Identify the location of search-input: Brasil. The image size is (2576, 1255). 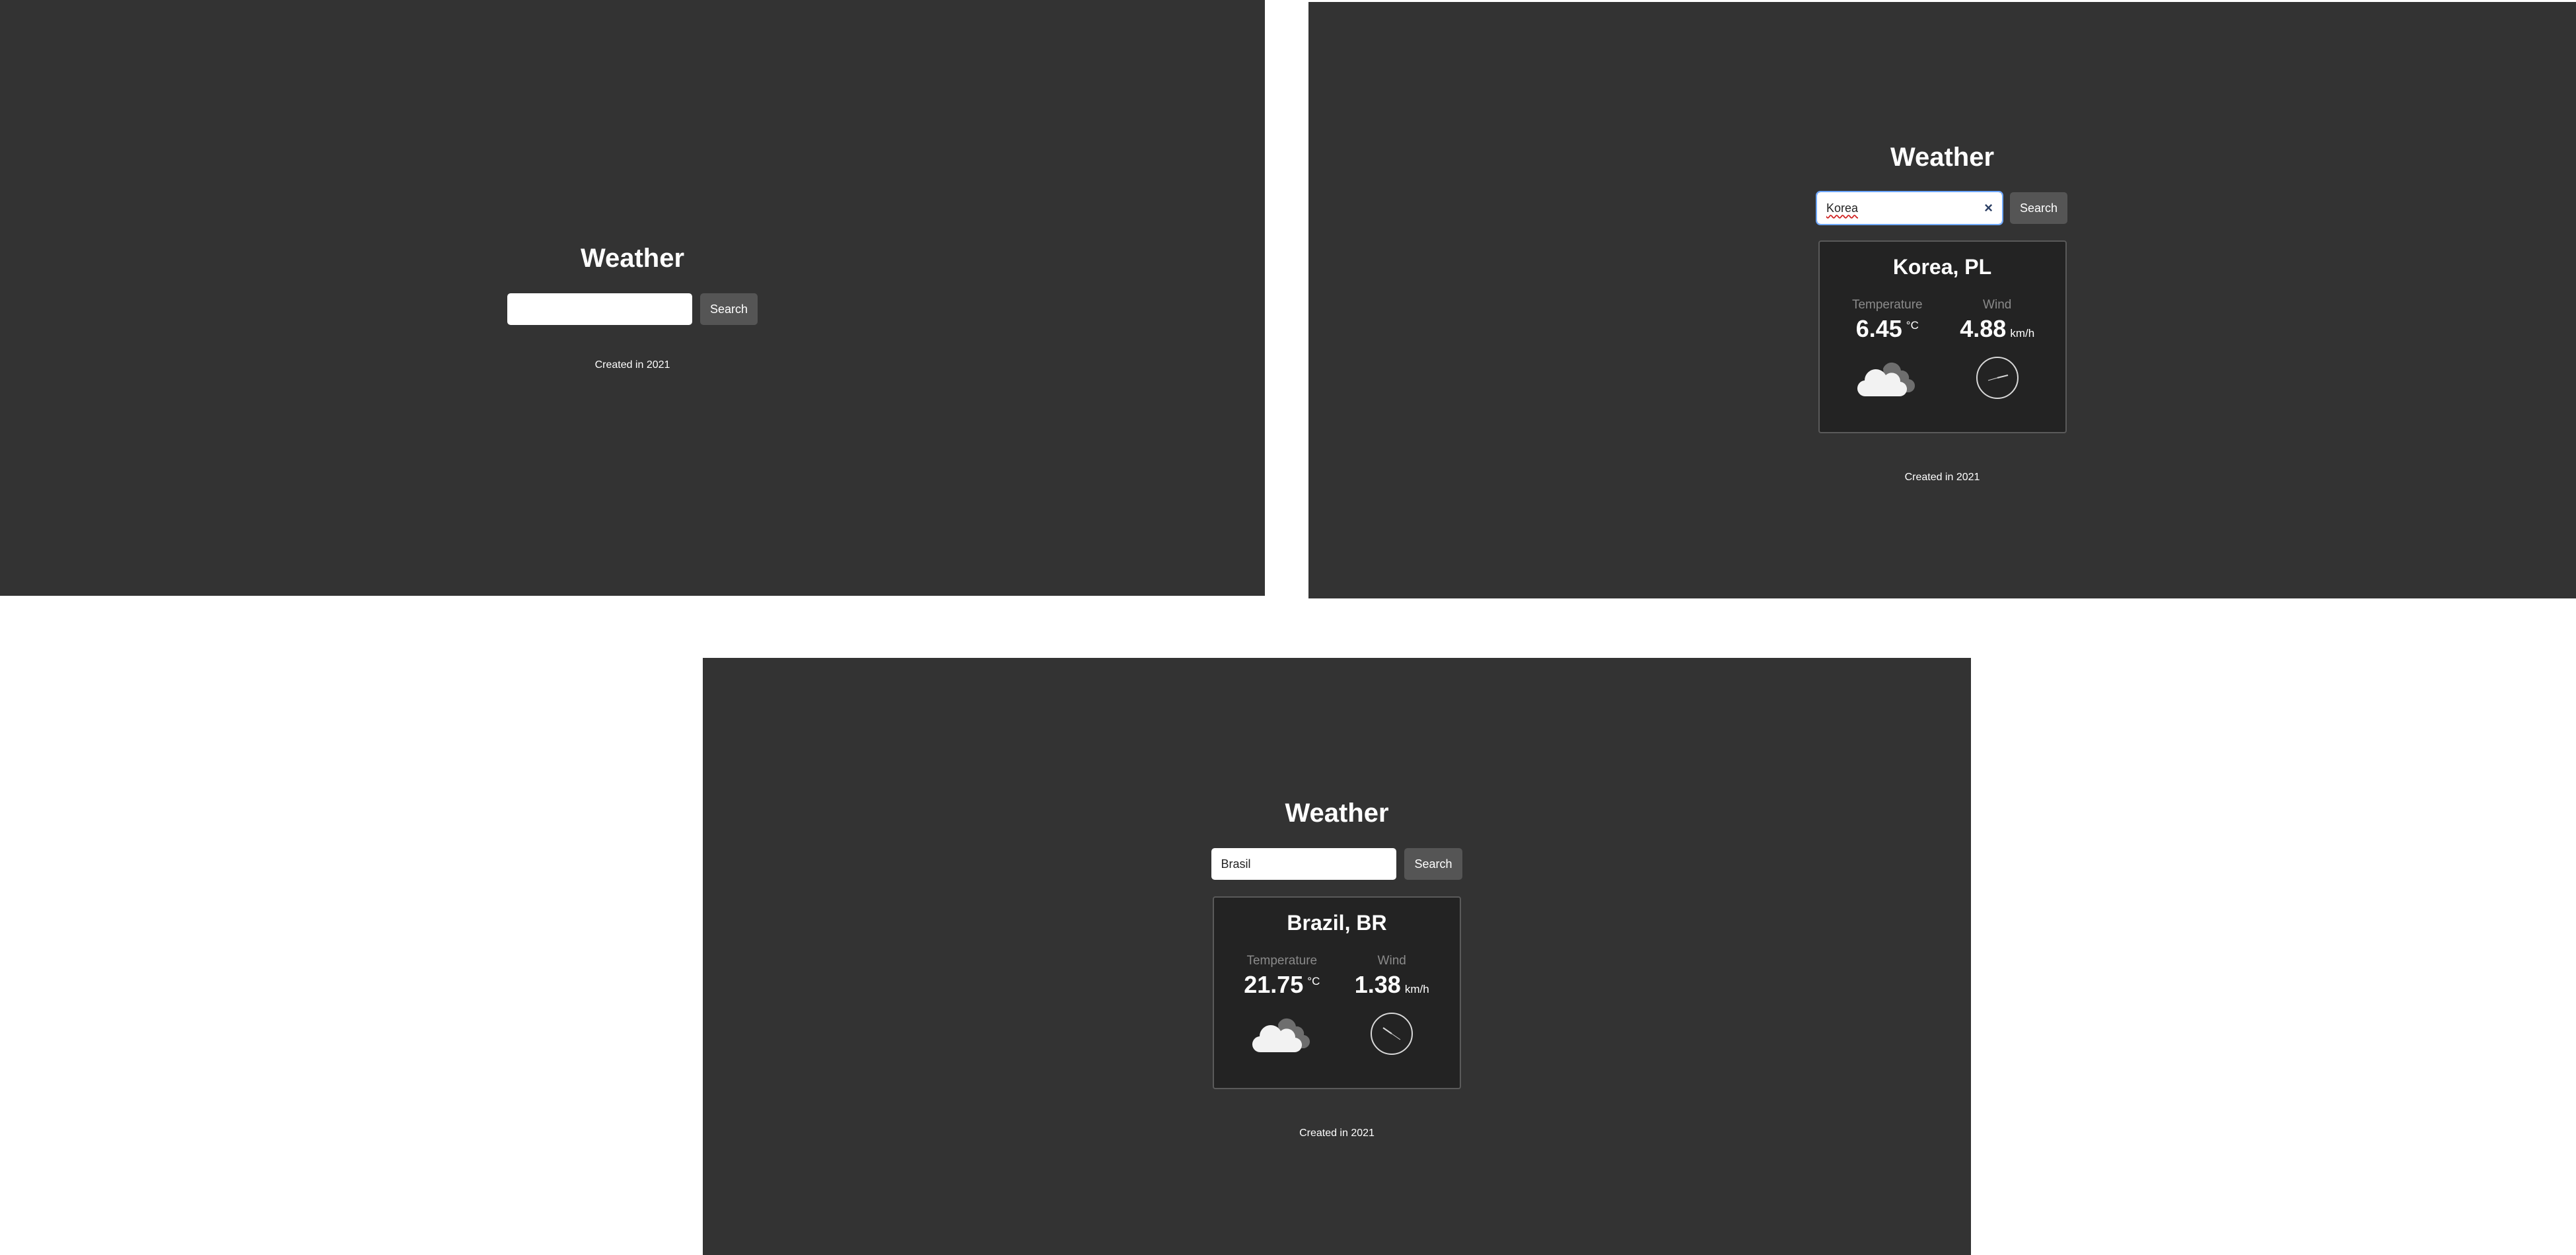
(1304, 864).